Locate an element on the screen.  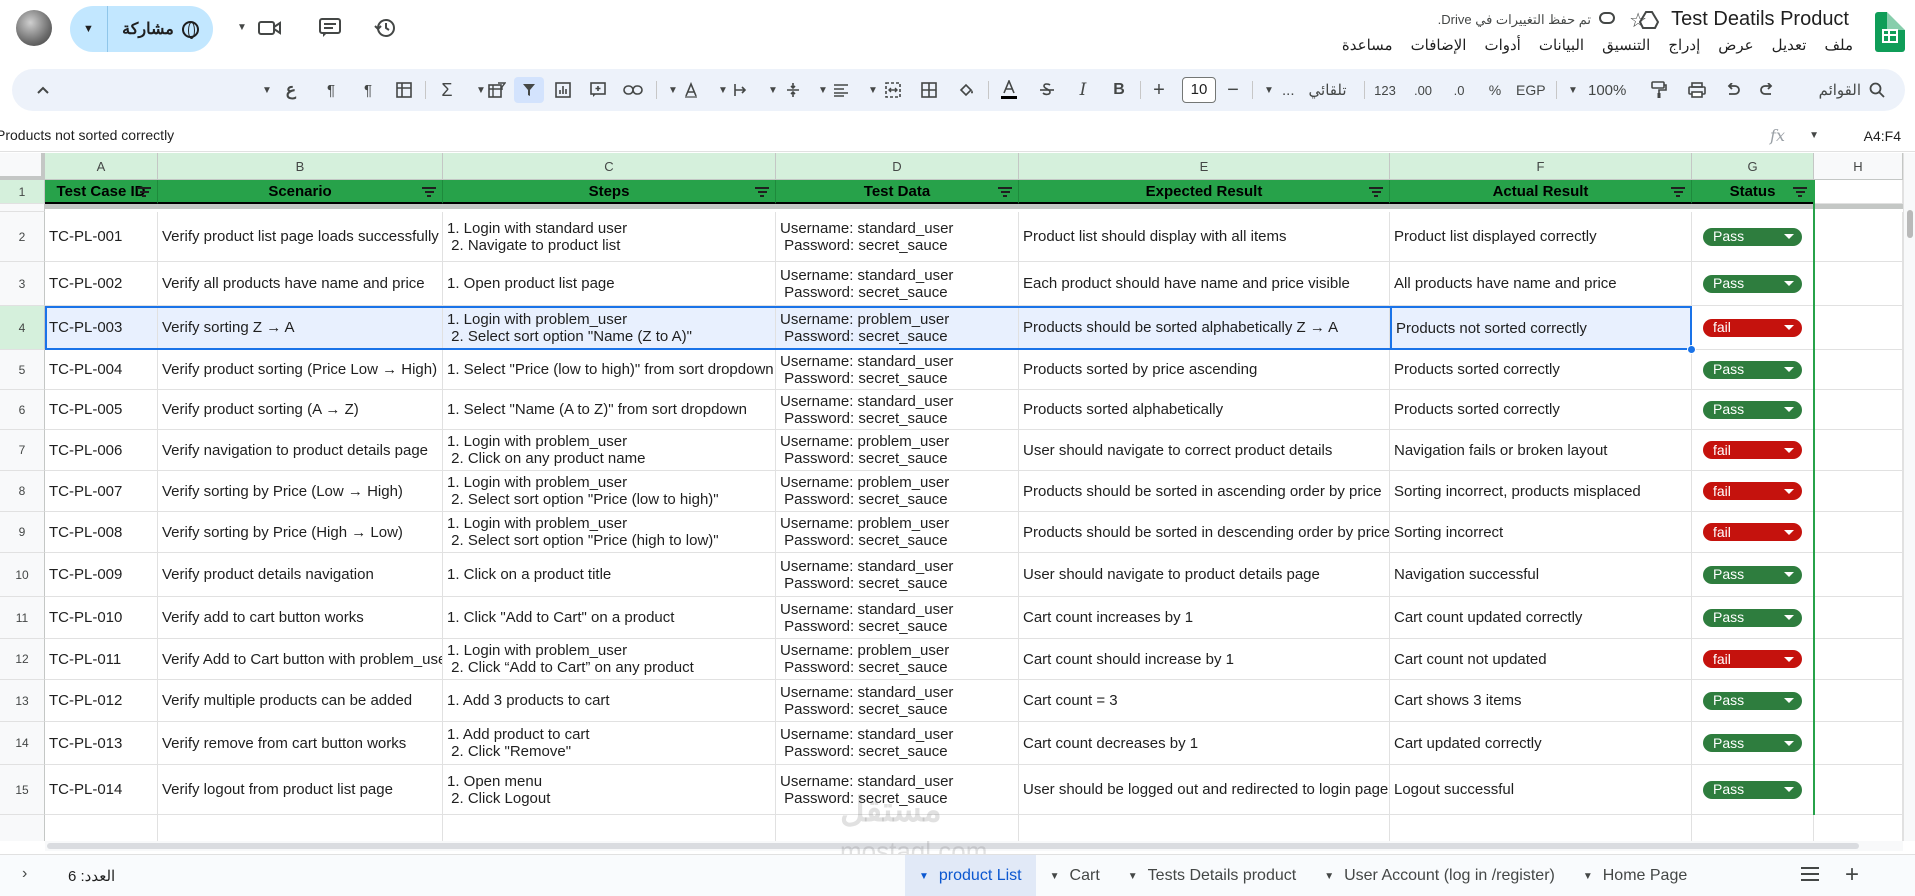
menu-file: ملف is located at coordinates (1838, 45).